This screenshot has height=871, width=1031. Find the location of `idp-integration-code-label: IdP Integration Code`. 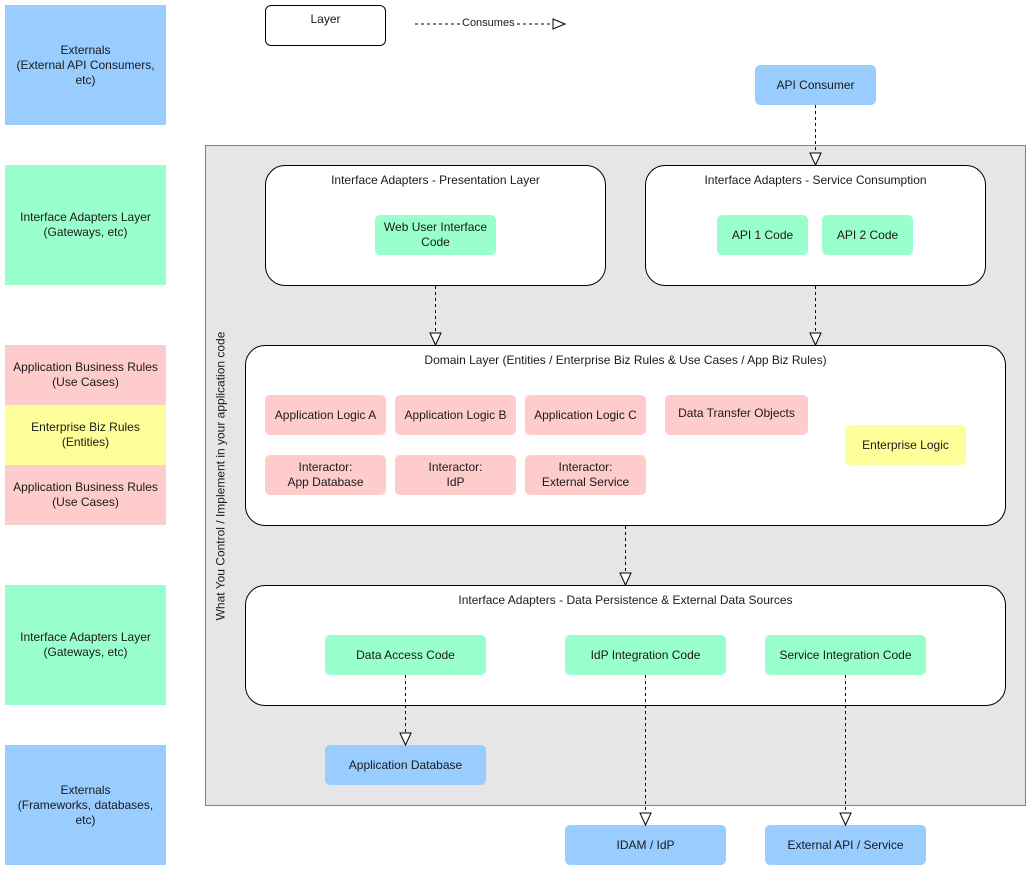

idp-integration-code-label: IdP Integration Code is located at coordinates (645, 654).